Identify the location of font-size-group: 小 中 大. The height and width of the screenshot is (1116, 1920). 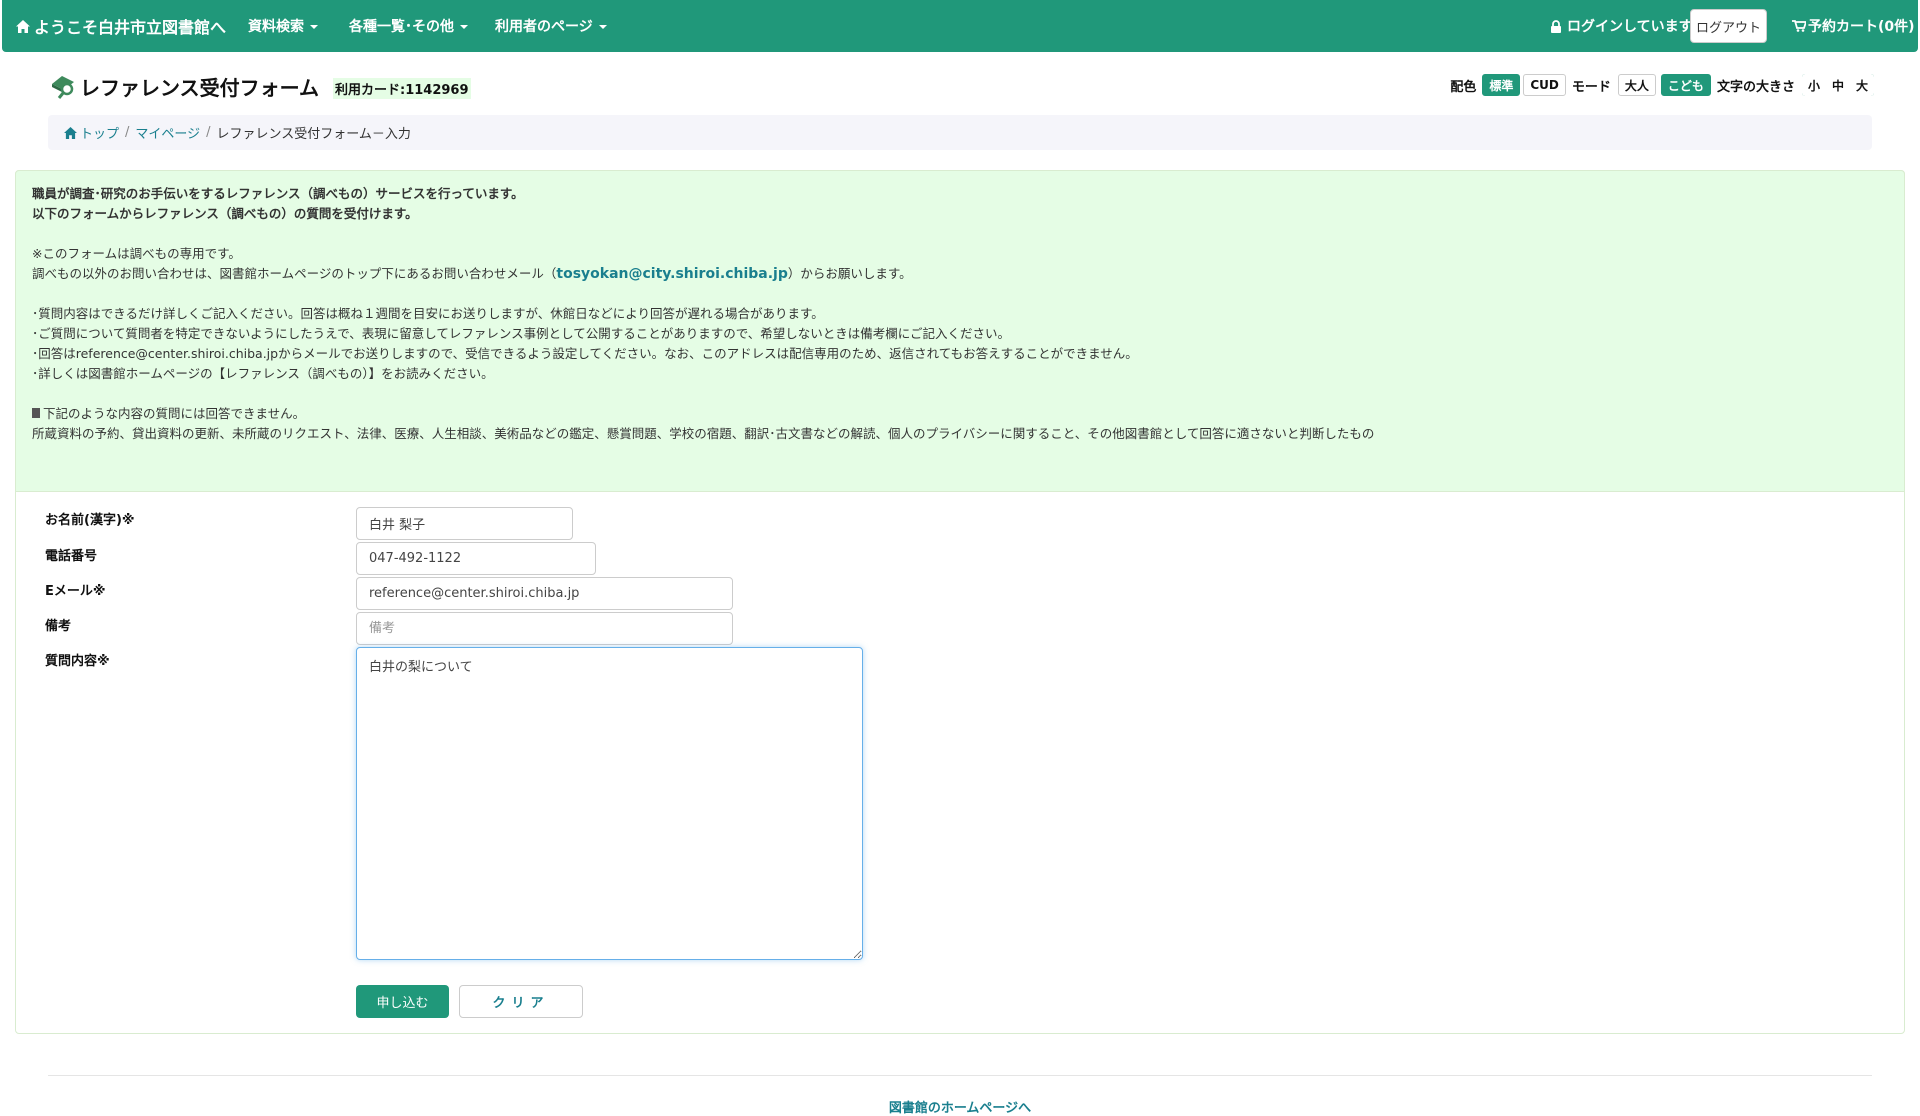
(1837, 85).